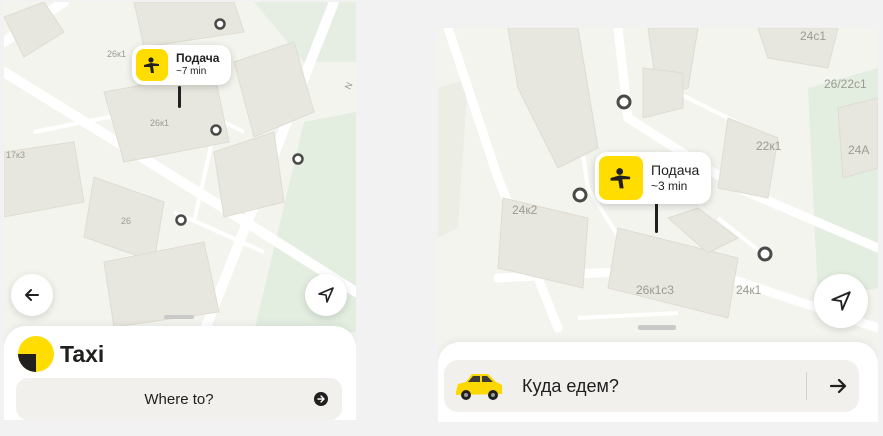 Image resolution: width=883 pixels, height=436 pixels. I want to click on building-label-2: 26/22с1, so click(845, 84).